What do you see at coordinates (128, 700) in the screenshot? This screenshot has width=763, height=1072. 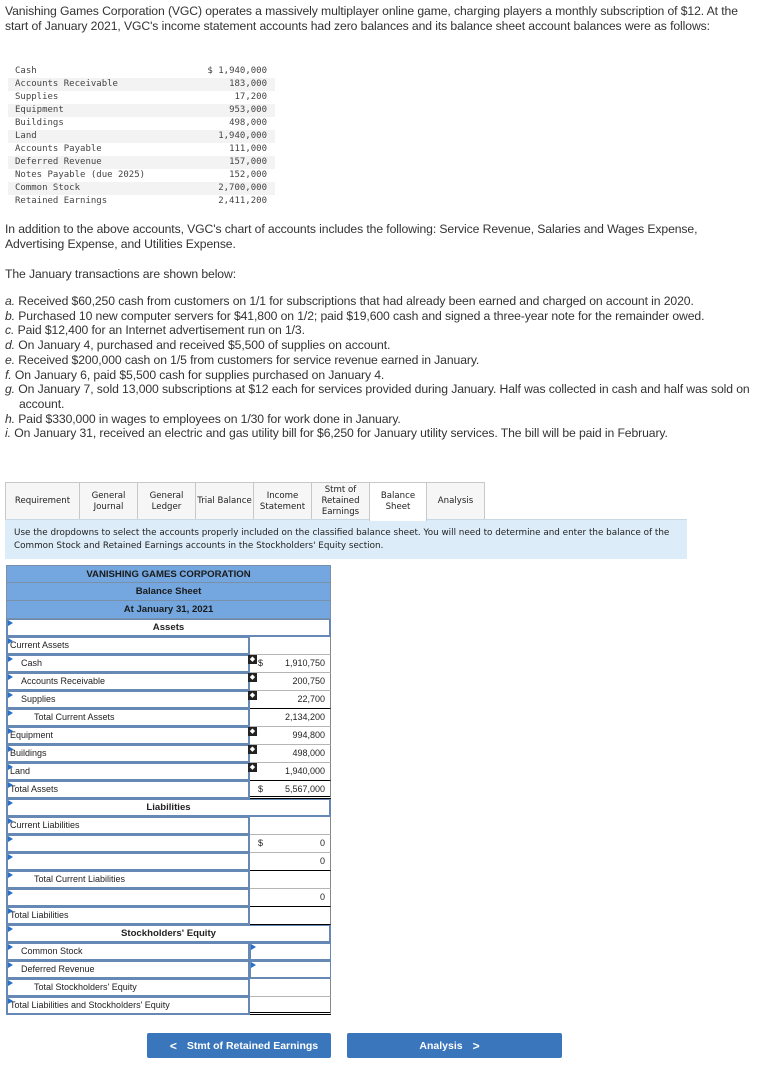 I see `supplies-label-select: Supplies` at bounding box center [128, 700].